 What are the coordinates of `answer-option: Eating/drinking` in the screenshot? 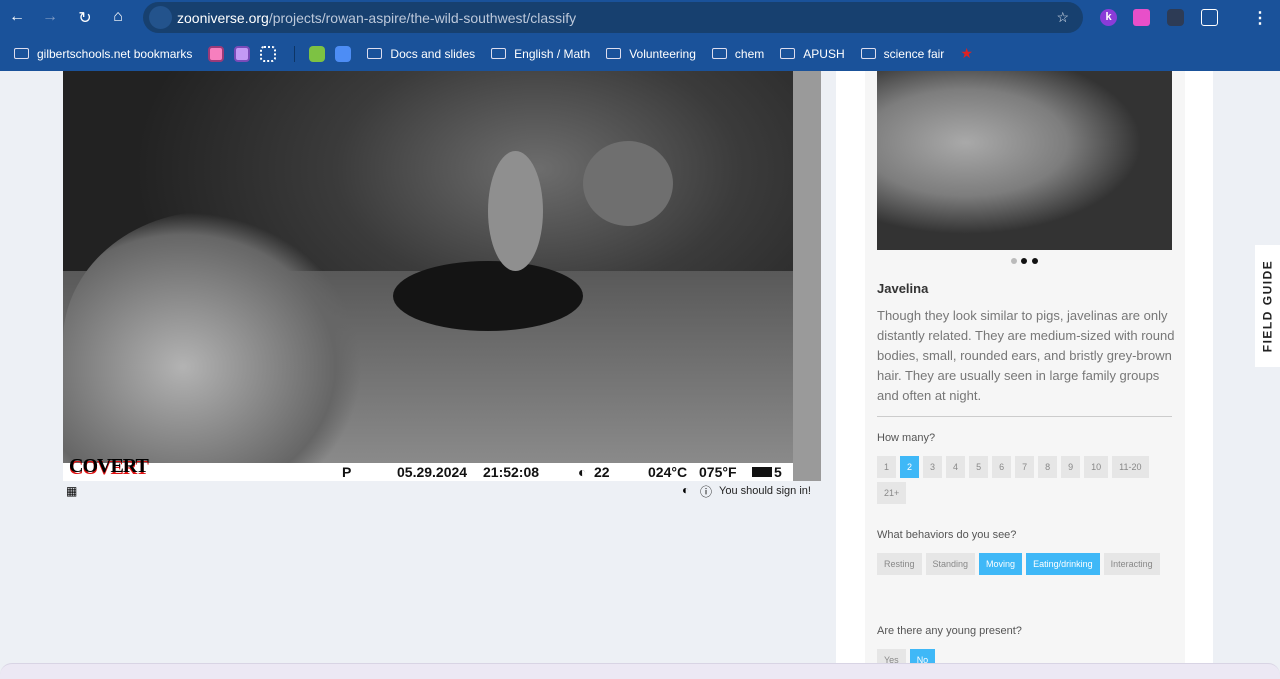 It's located at (1063, 564).